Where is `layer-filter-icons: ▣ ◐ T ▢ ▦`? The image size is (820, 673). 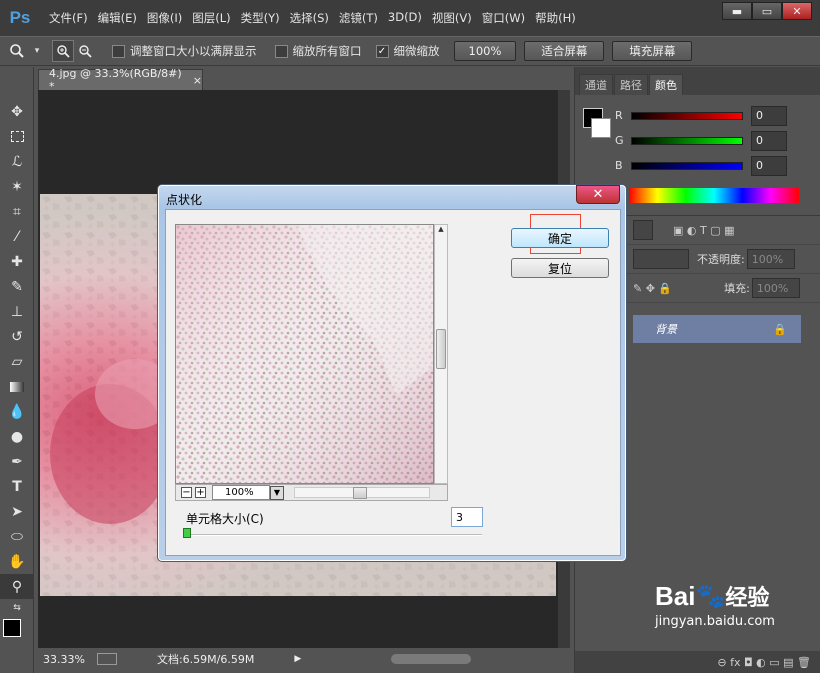 layer-filter-icons: ▣ ◐ T ▢ ▦ is located at coordinates (703, 230).